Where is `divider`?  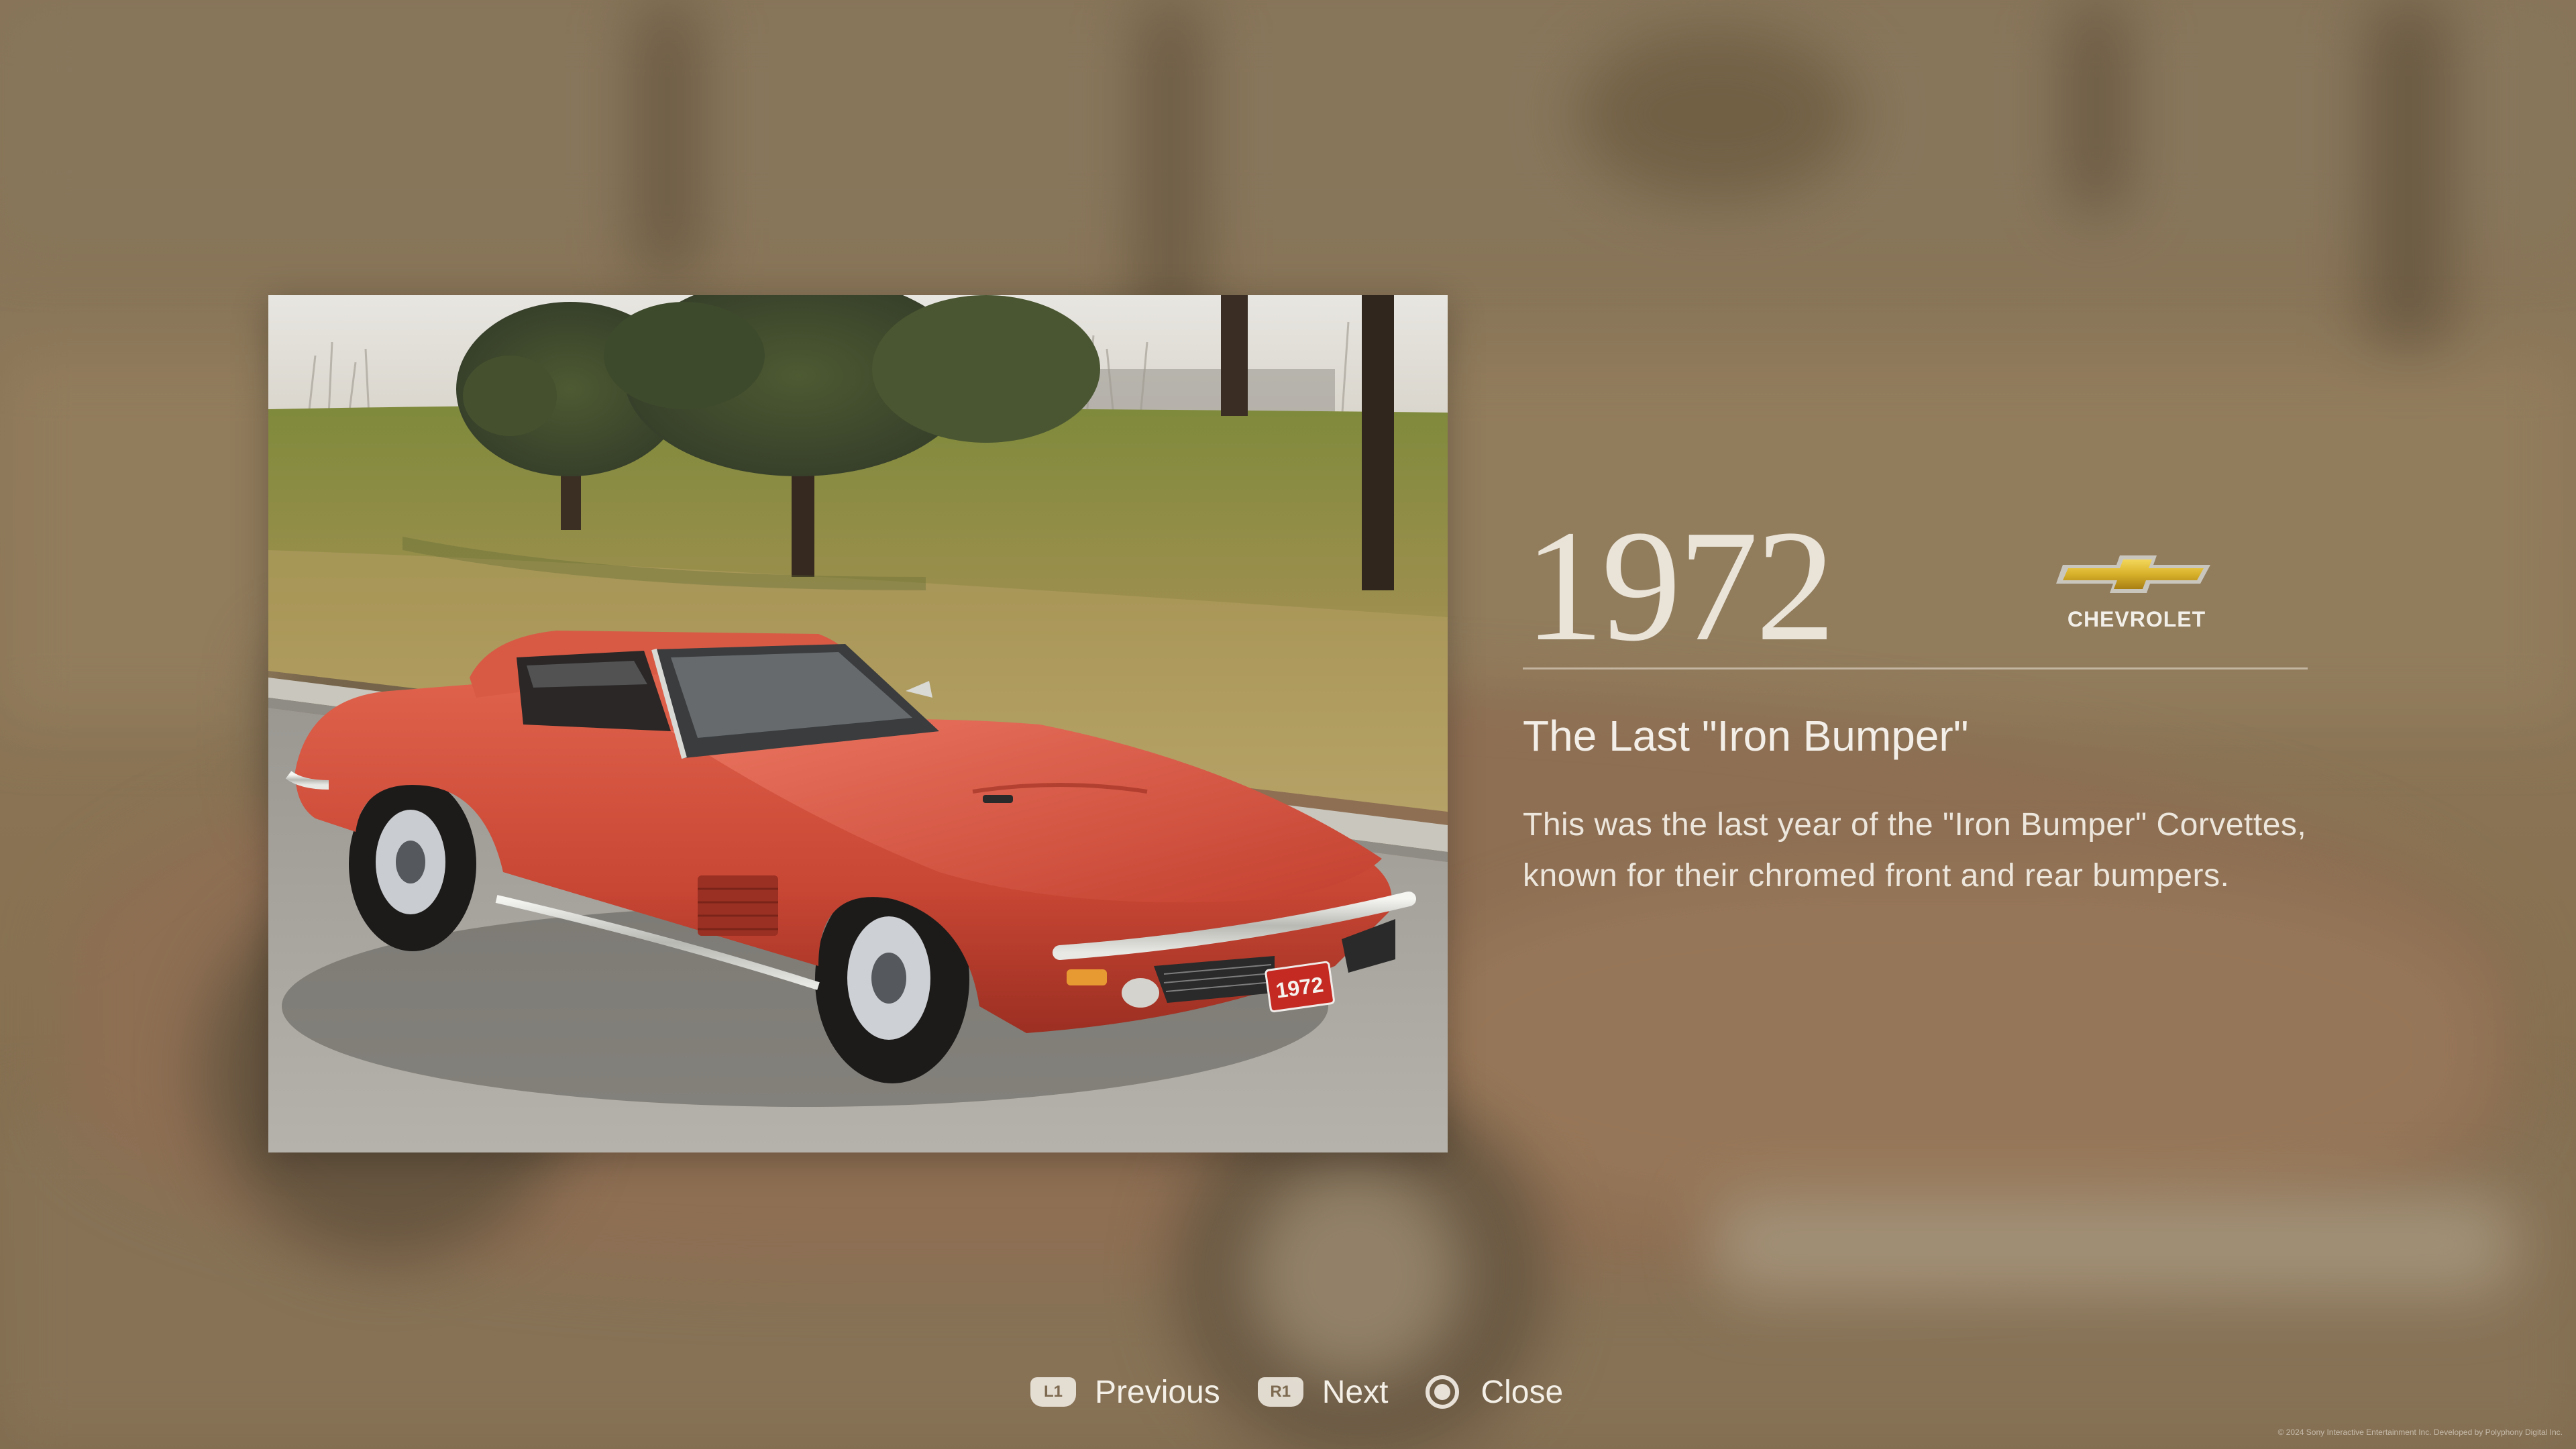 divider is located at coordinates (1915, 668).